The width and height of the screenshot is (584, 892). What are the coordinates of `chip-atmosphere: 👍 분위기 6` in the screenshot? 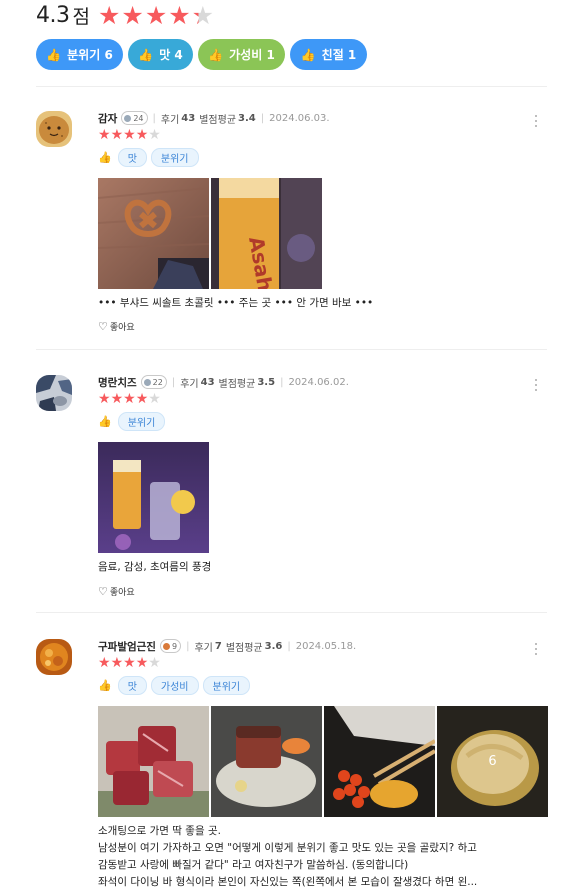 It's located at (79, 54).